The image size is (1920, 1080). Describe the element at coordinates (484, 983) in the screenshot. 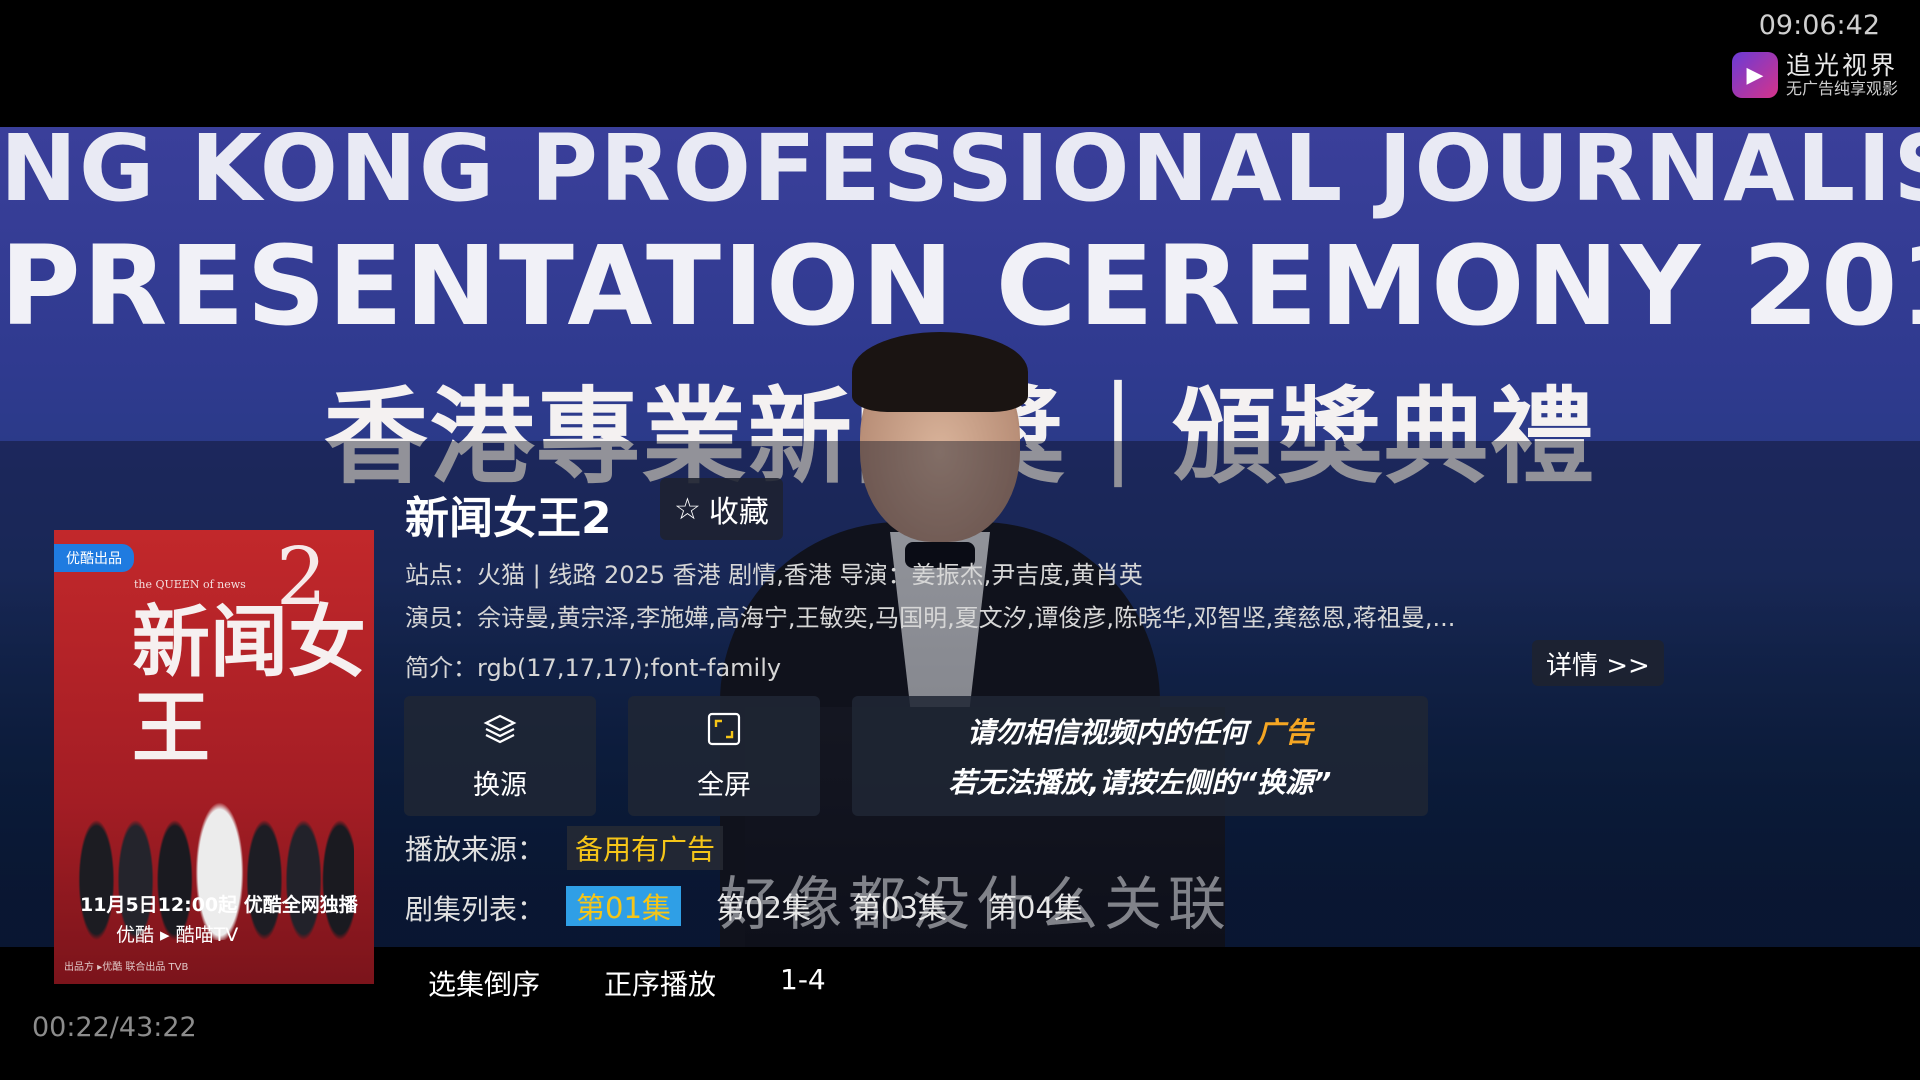

I see `reverse-order-button: 选集倒序` at that location.